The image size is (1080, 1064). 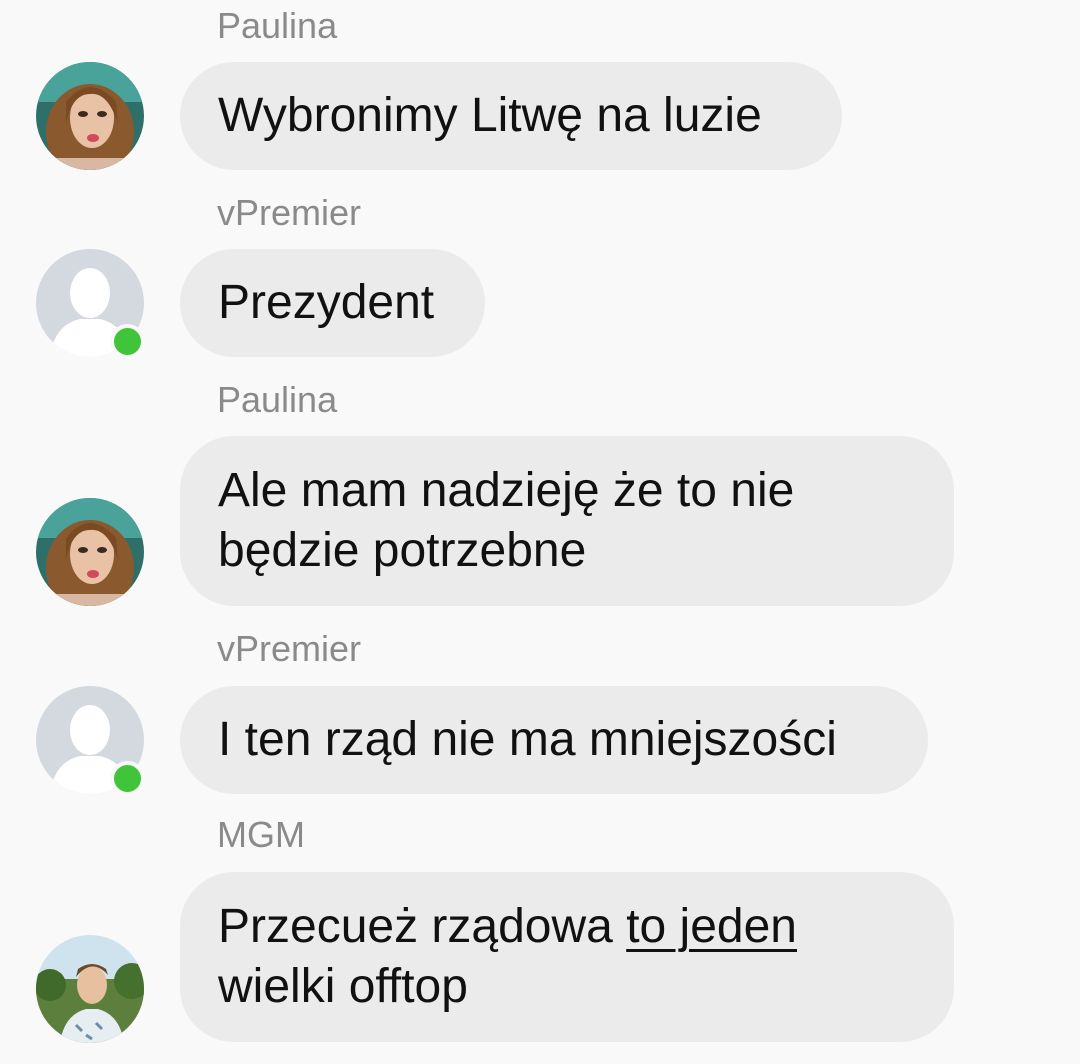 I want to click on message-bubble: Wybronimy Litwę na luzie, so click(x=511, y=116).